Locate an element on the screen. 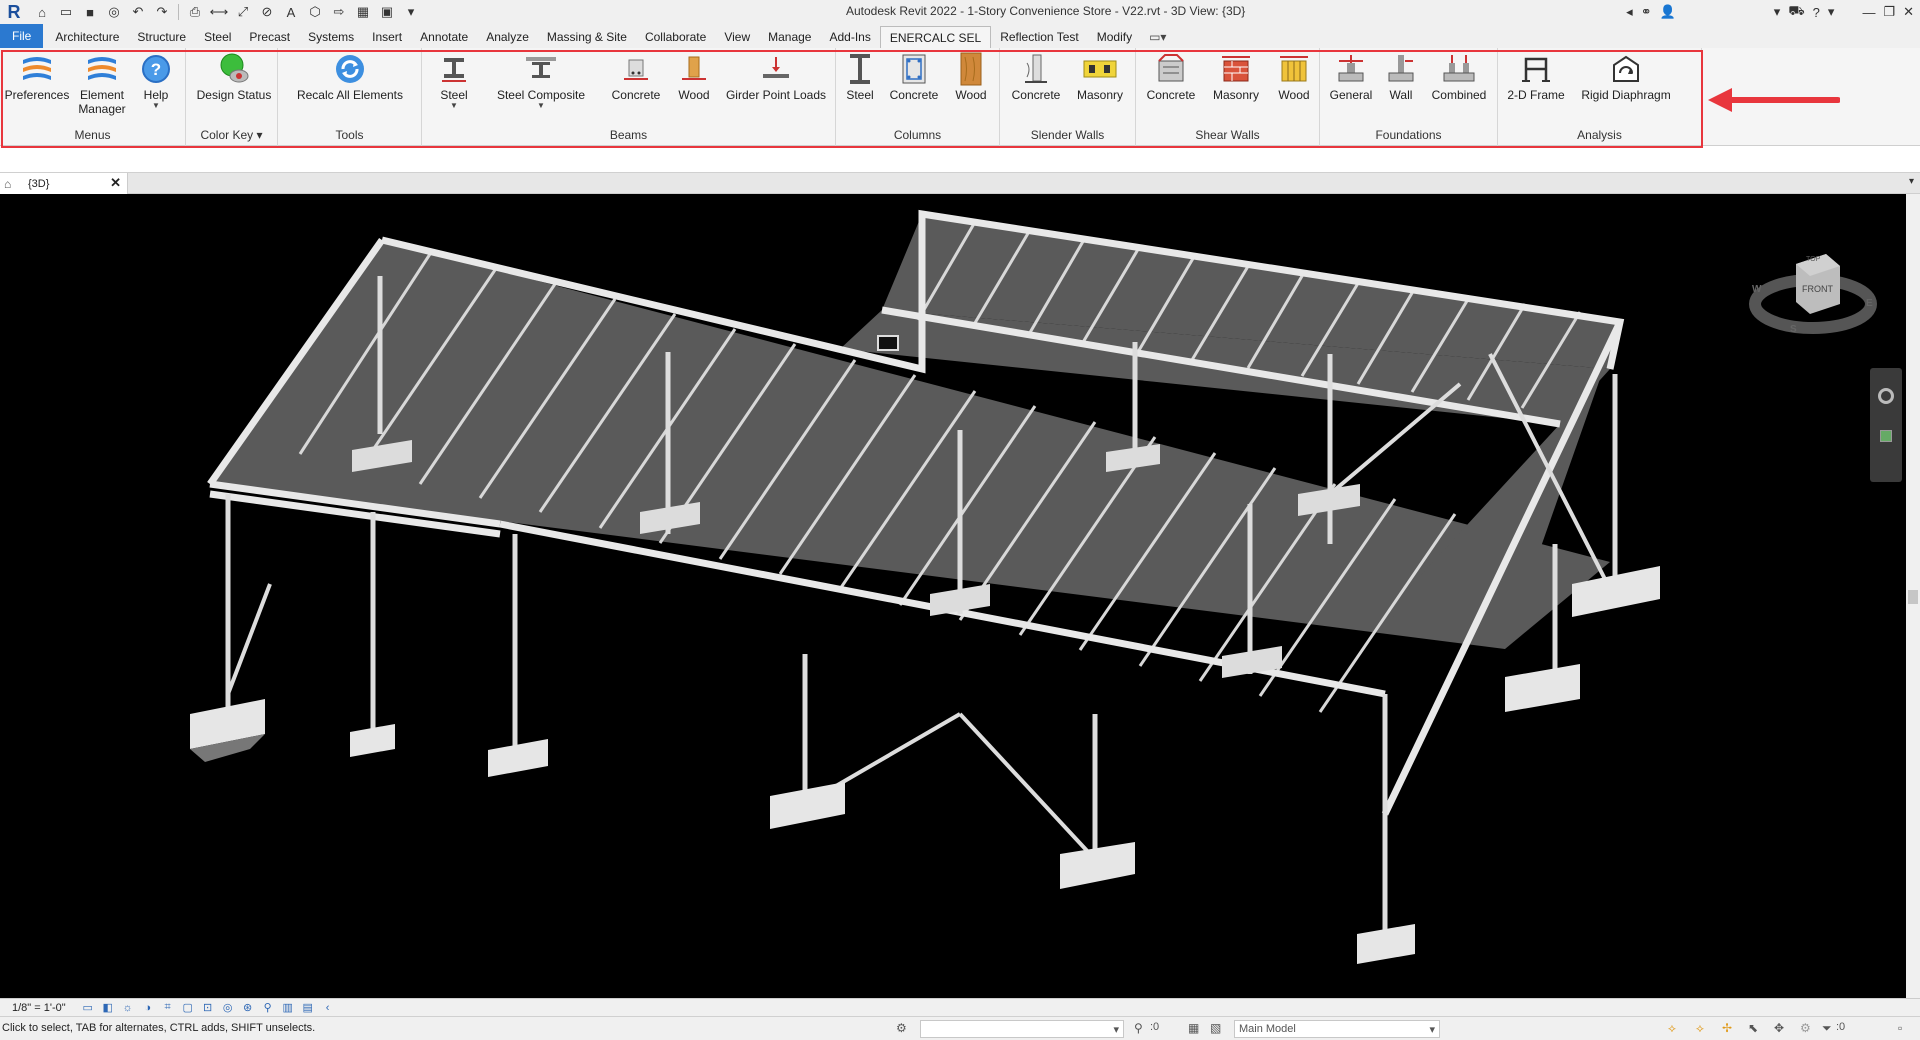  preferences-button: Preferences is located at coordinates (37, 77).